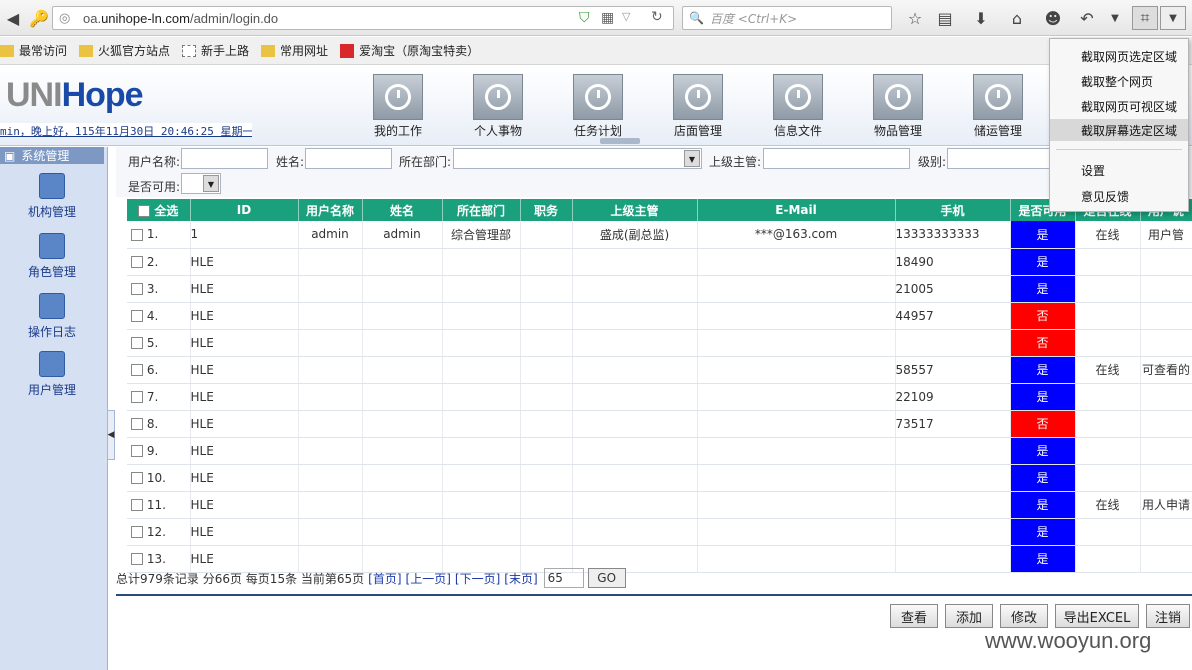 Image resolution: width=1192 pixels, height=670 pixels. I want to click on table-row: 12. HLE 是, so click(659, 532).